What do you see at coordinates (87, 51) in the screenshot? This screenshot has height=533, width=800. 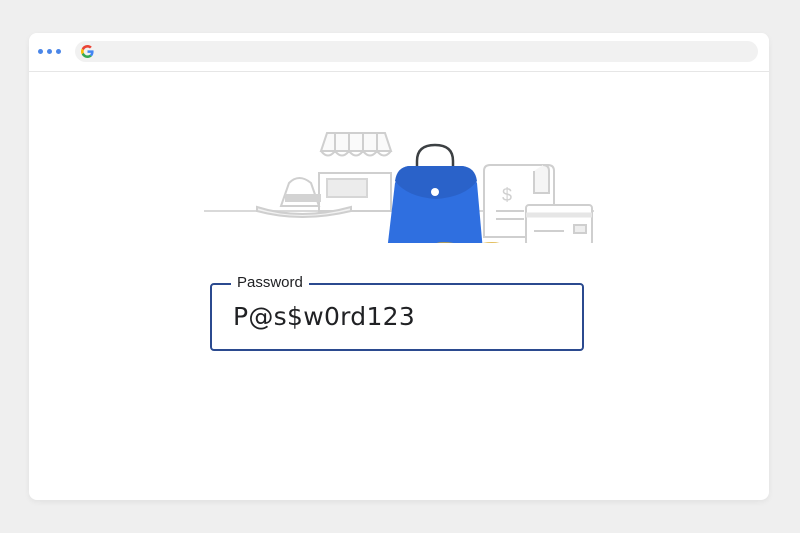 I see `google-g-icon` at bounding box center [87, 51].